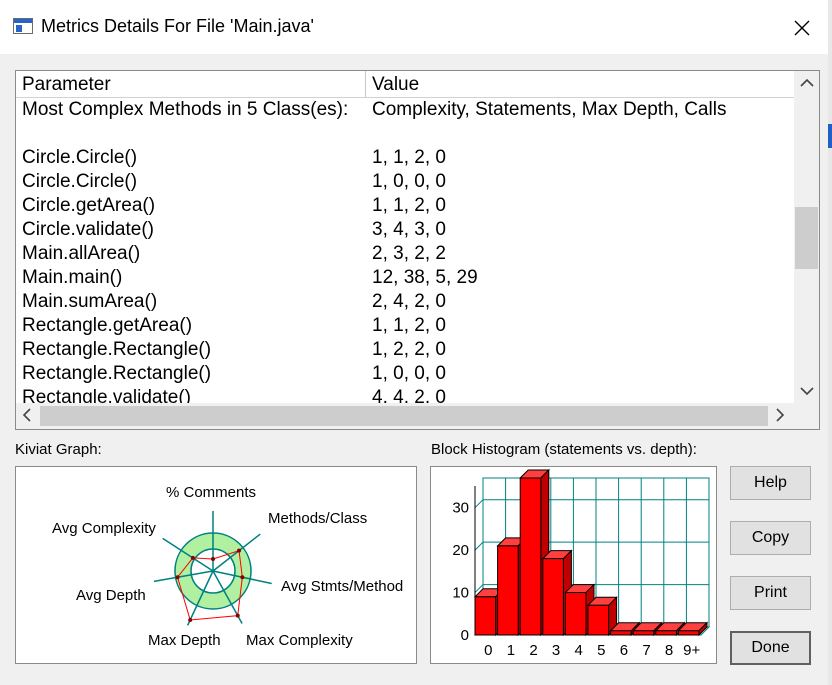 This screenshot has height=685, width=832. Describe the element at coordinates (58, 449) in the screenshot. I see `kiviat-label: Kiviat Graph:` at that location.